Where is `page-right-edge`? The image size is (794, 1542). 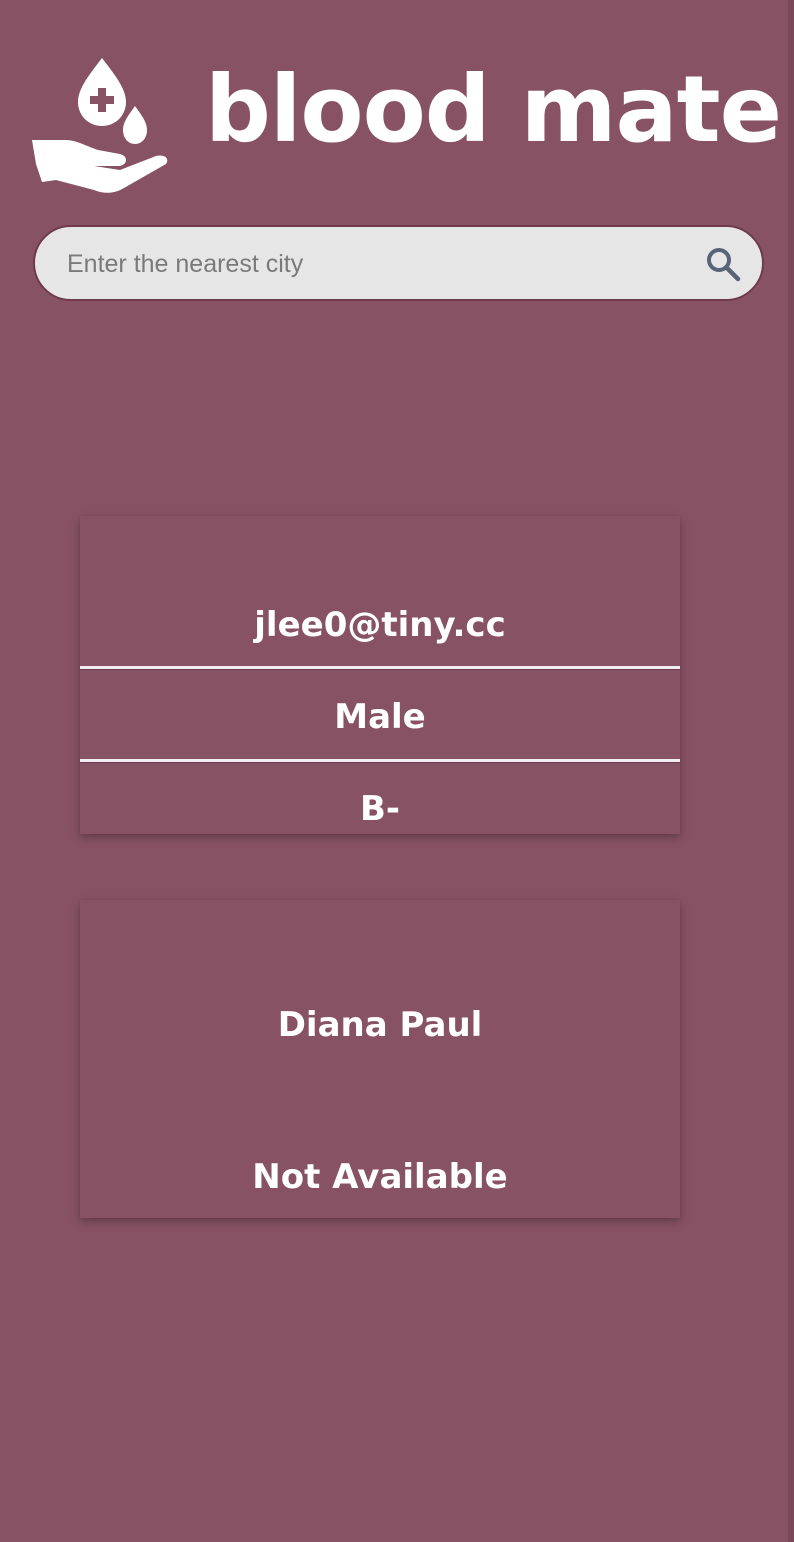 page-right-edge is located at coordinates (791, 771).